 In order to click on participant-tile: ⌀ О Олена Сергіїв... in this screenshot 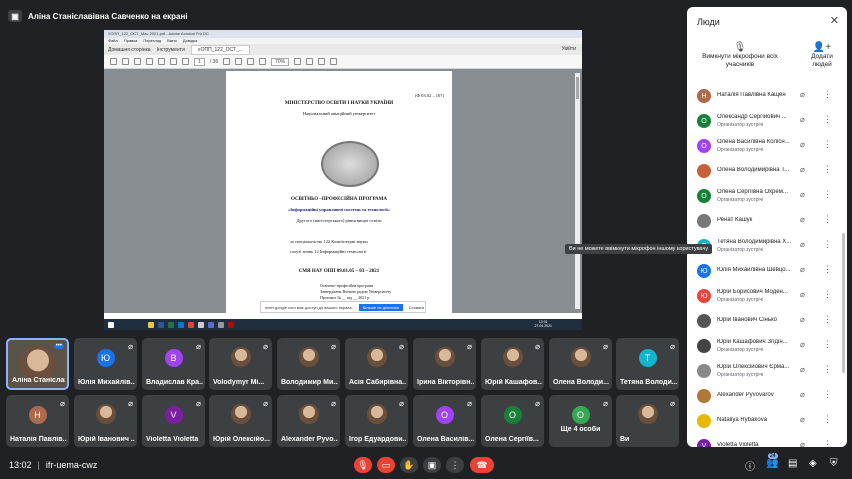, I will do `click(512, 421)`.